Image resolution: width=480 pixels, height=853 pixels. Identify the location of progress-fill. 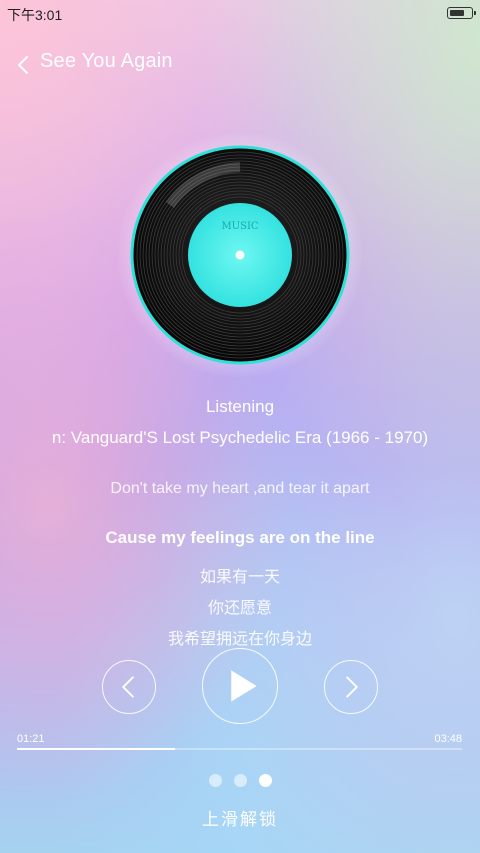
(96, 749).